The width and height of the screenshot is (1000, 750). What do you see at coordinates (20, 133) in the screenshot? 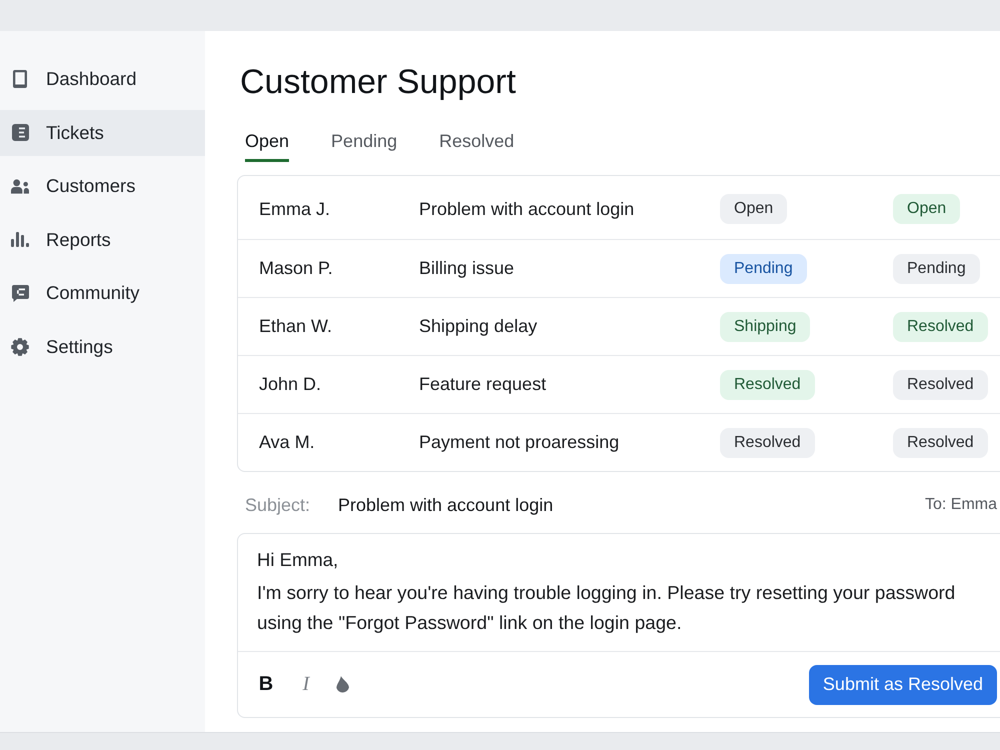
I see `document-icon` at bounding box center [20, 133].